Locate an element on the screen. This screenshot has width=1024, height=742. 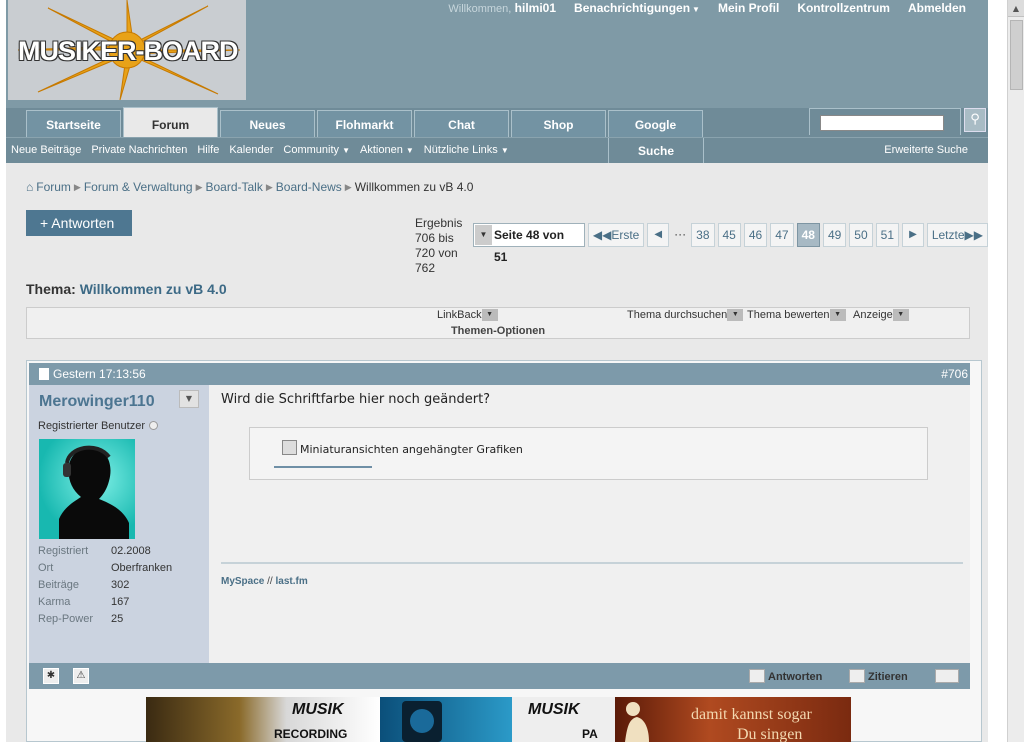
rate-thread-menu: Thema bewerten ▼ is located at coordinates (796, 315).